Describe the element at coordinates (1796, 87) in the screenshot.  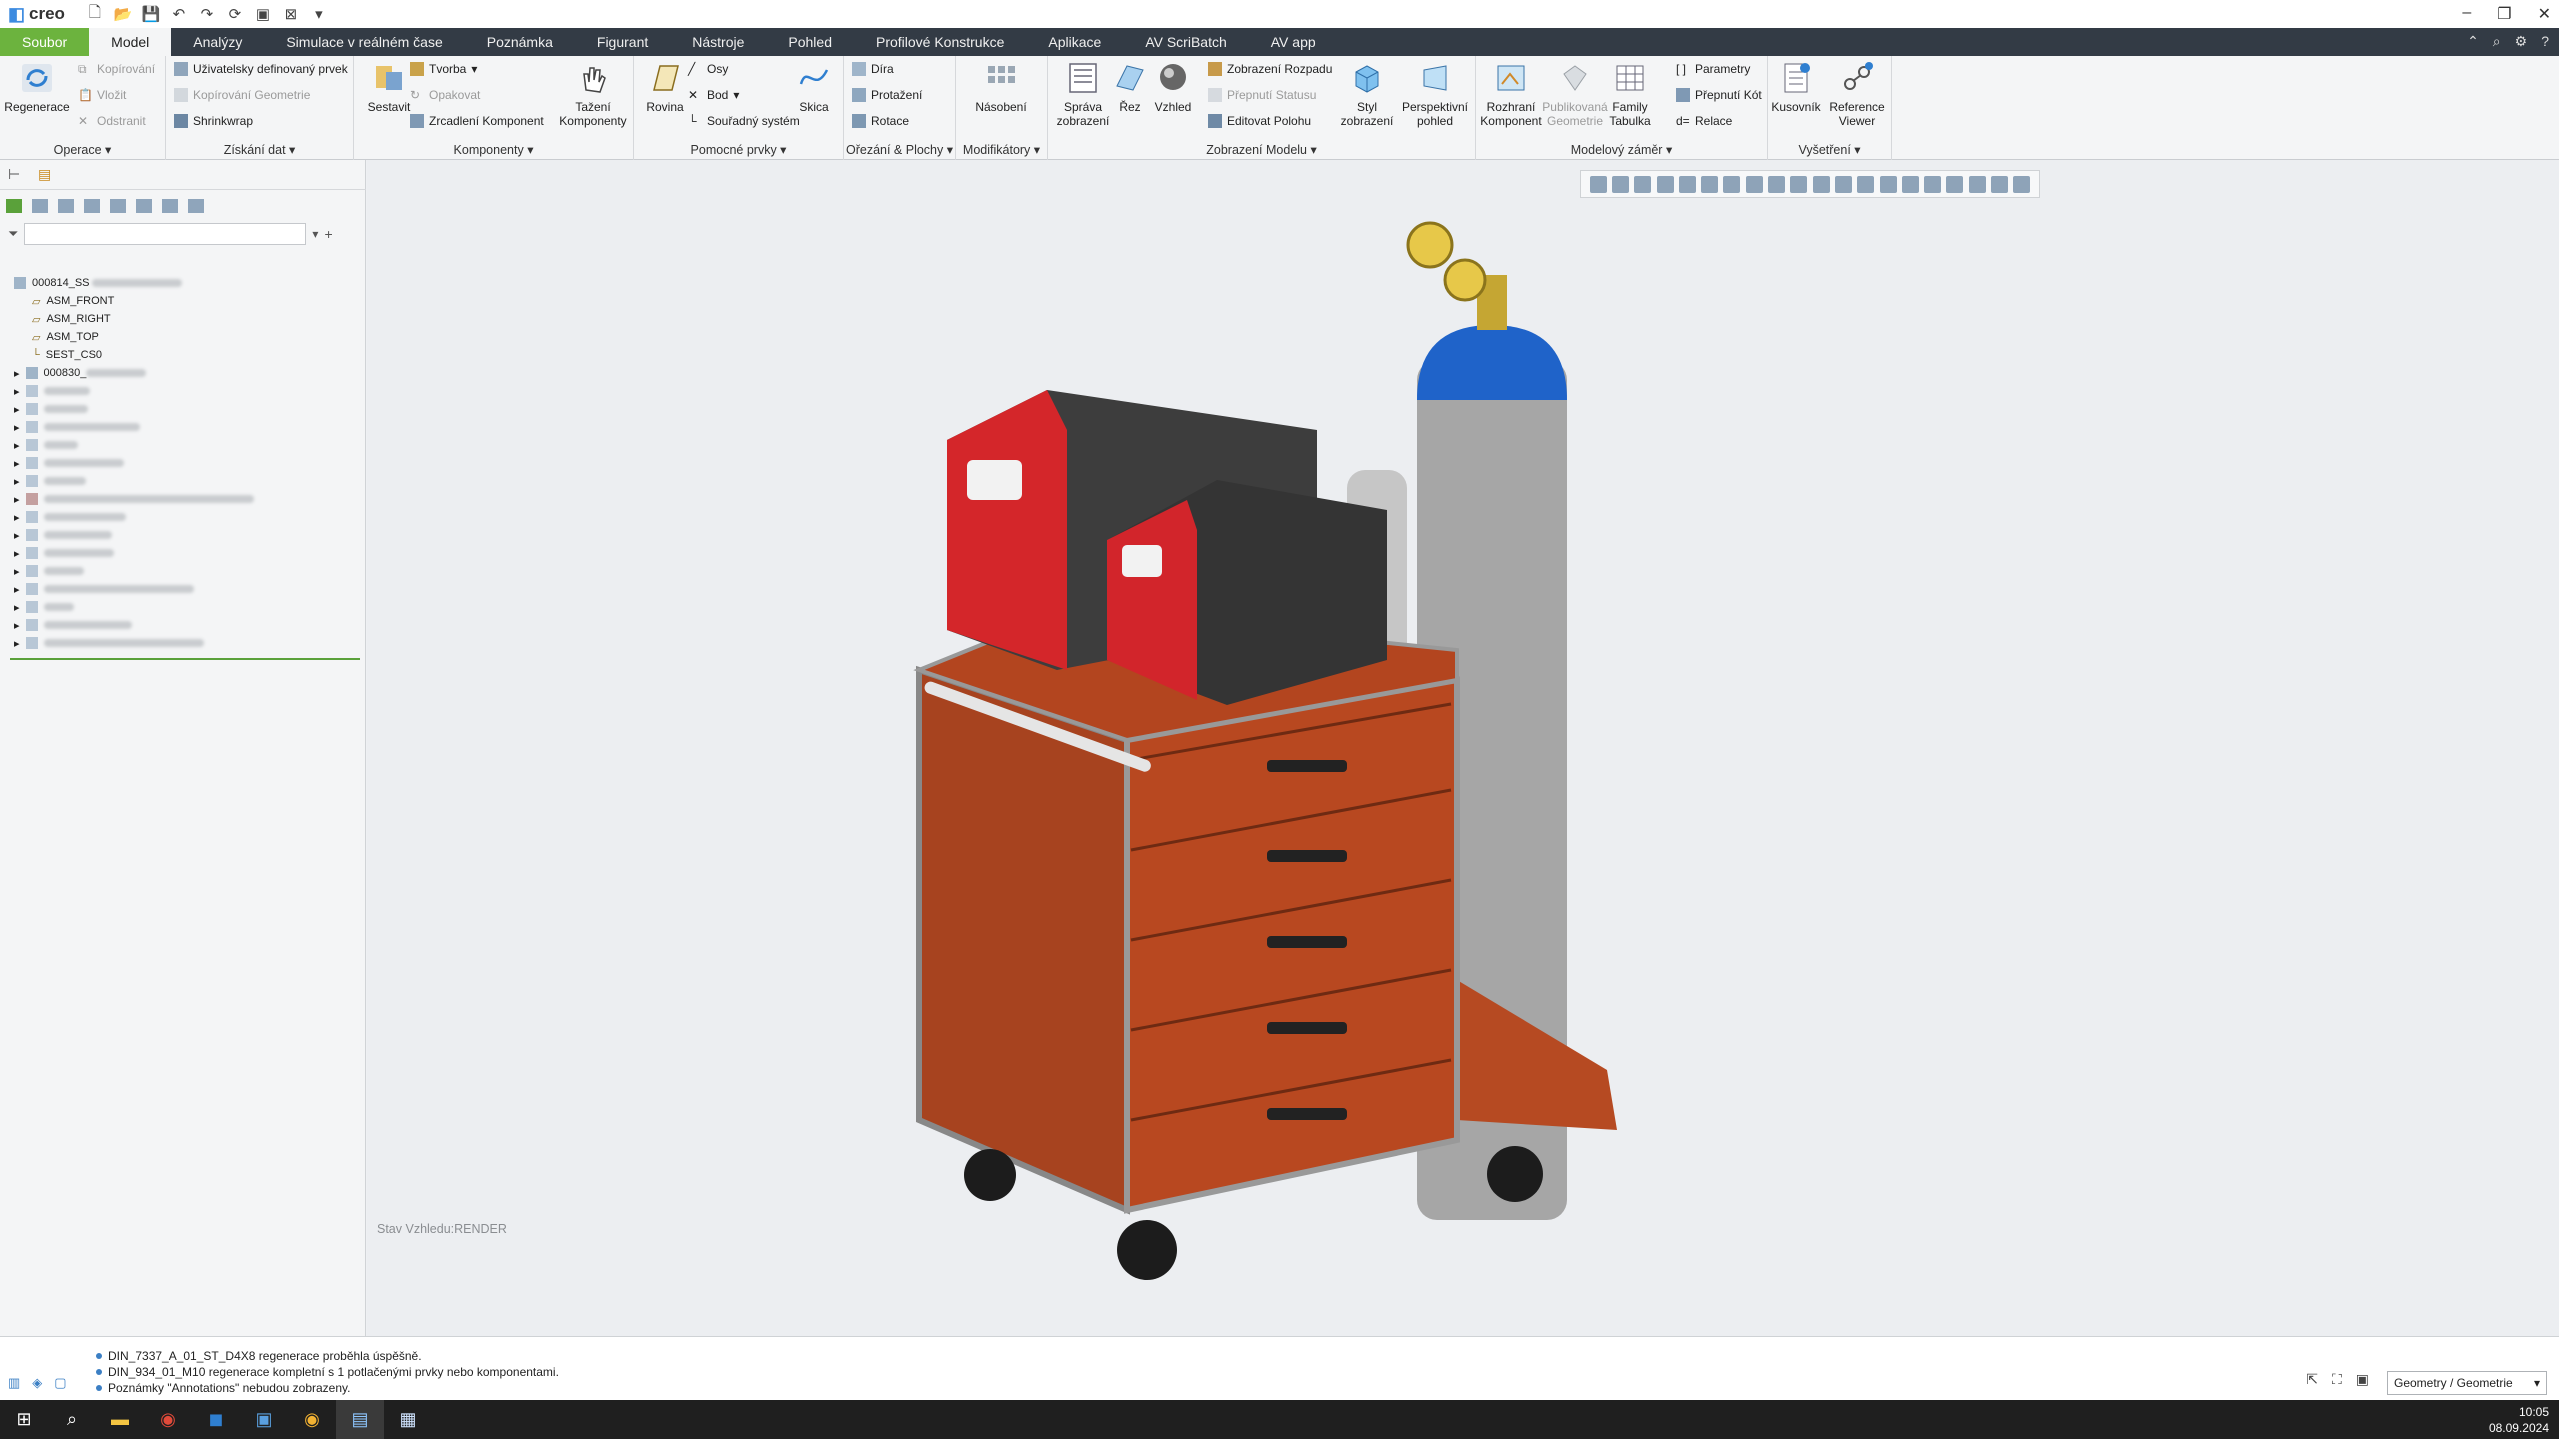
I see `kusovnik-button: Kusovník` at that location.